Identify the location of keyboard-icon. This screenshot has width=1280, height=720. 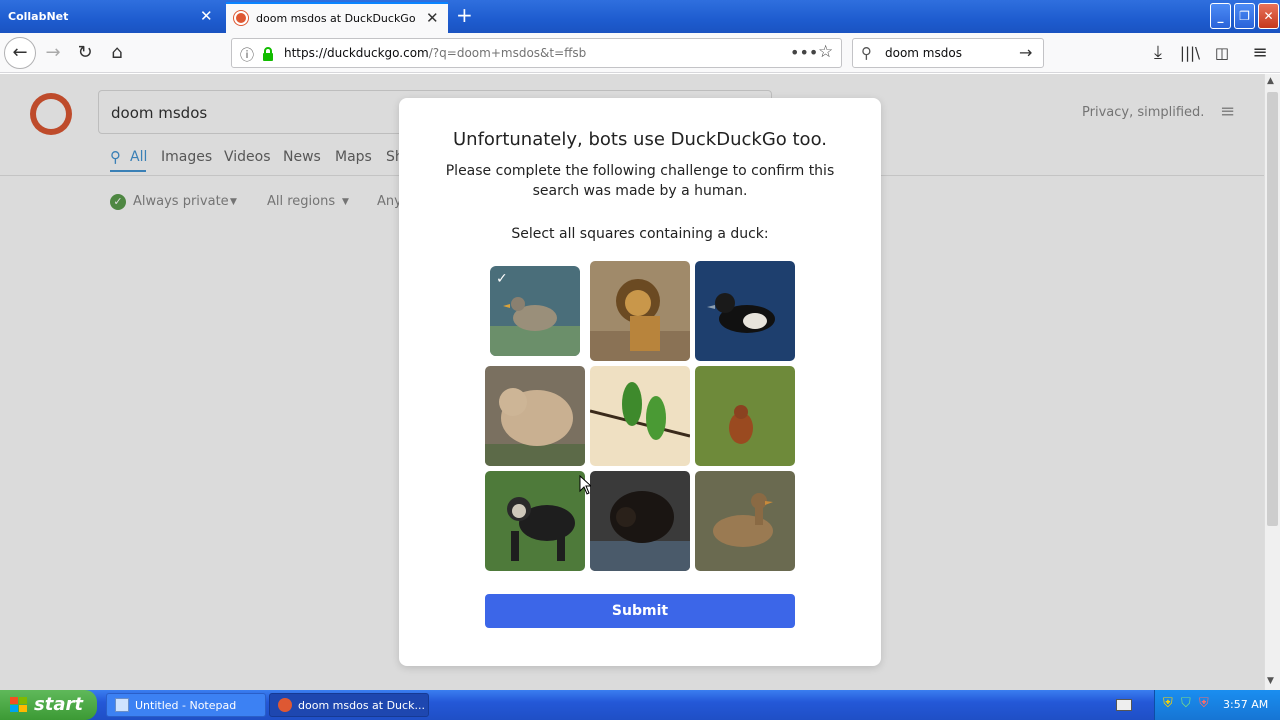
(1124, 705).